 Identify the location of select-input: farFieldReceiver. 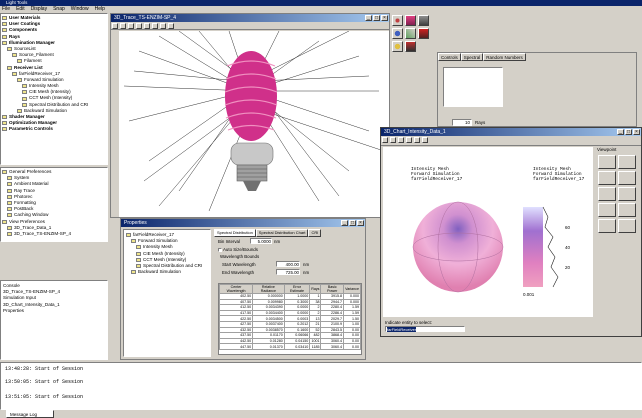
(425, 329).